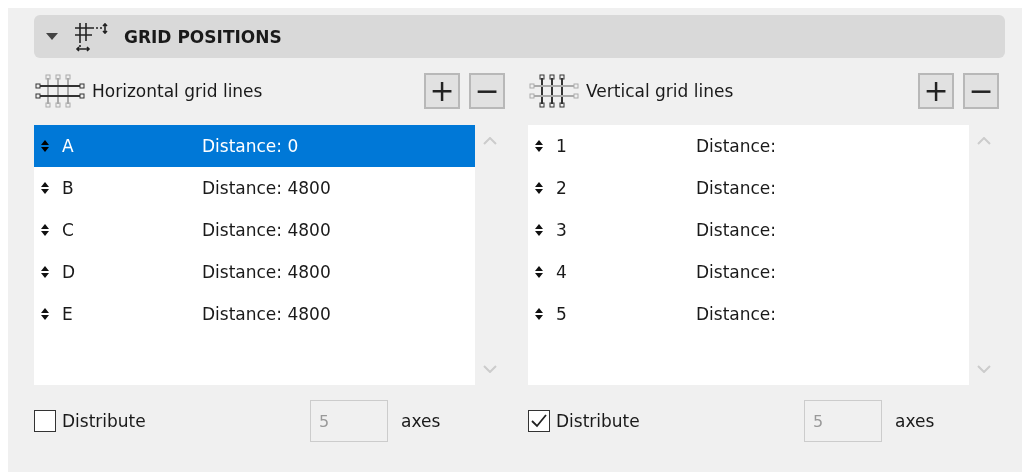 This screenshot has width=1022, height=472. What do you see at coordinates (68, 188) in the screenshot?
I see `grid-line-name: B` at bounding box center [68, 188].